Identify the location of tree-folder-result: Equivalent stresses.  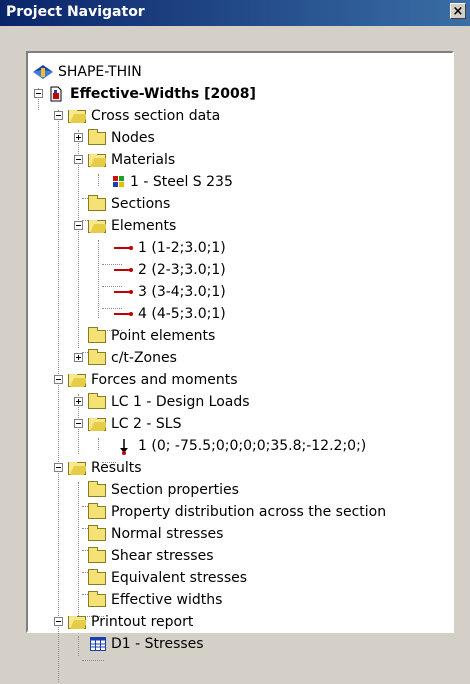
(238, 578).